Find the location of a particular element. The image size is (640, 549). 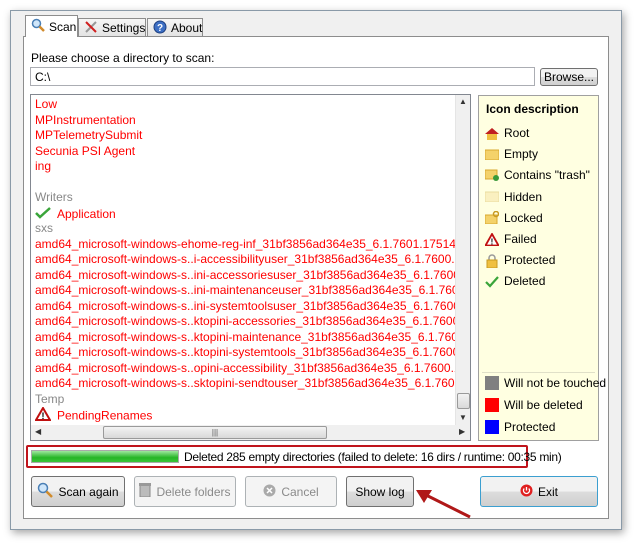

tree-row: Writers is located at coordinates (54, 198).